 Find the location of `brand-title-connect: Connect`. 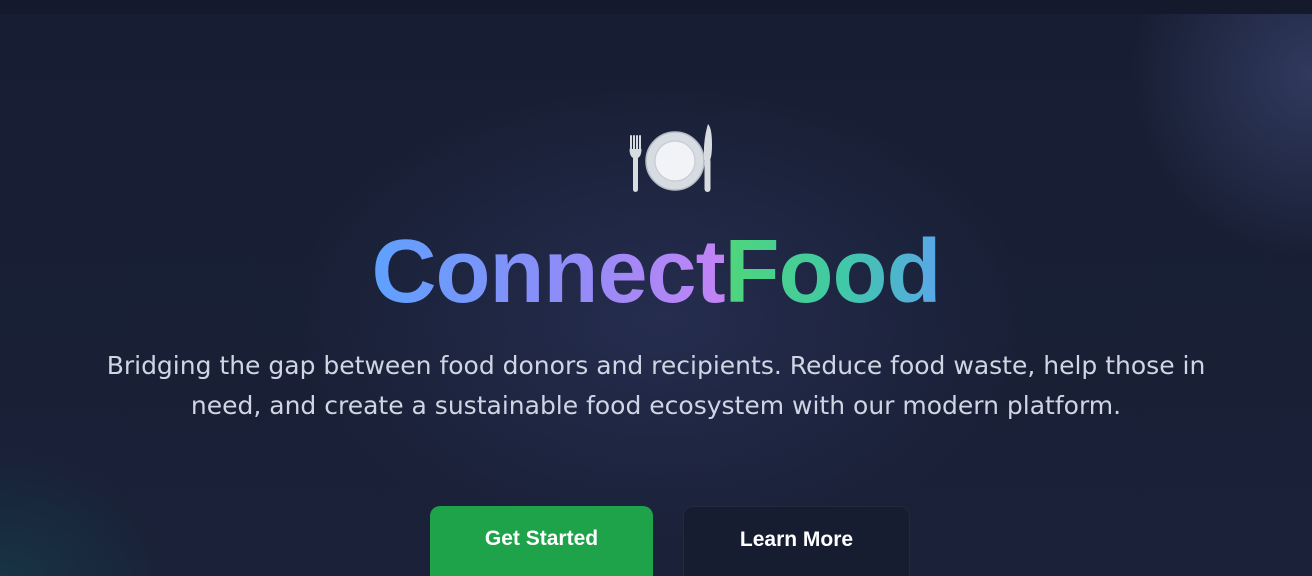

brand-title-connect: Connect is located at coordinates (548, 272).